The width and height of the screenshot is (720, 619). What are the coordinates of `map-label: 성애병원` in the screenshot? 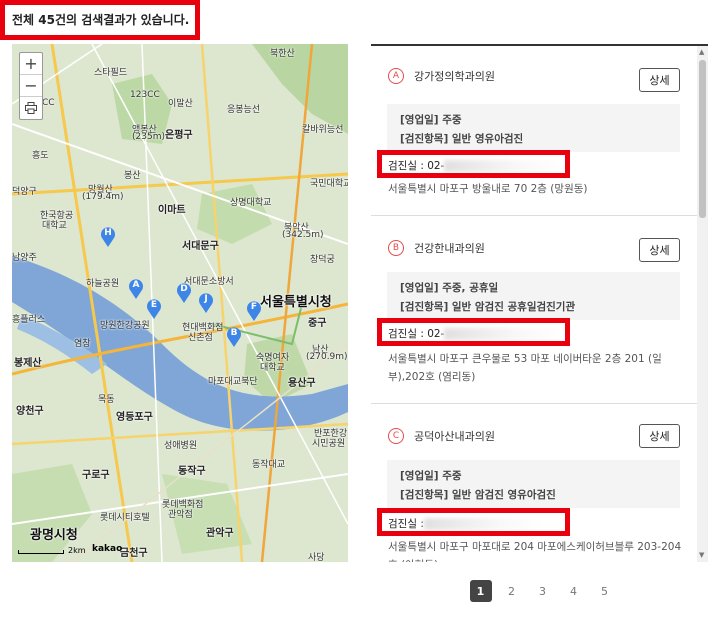 It's located at (181, 446).